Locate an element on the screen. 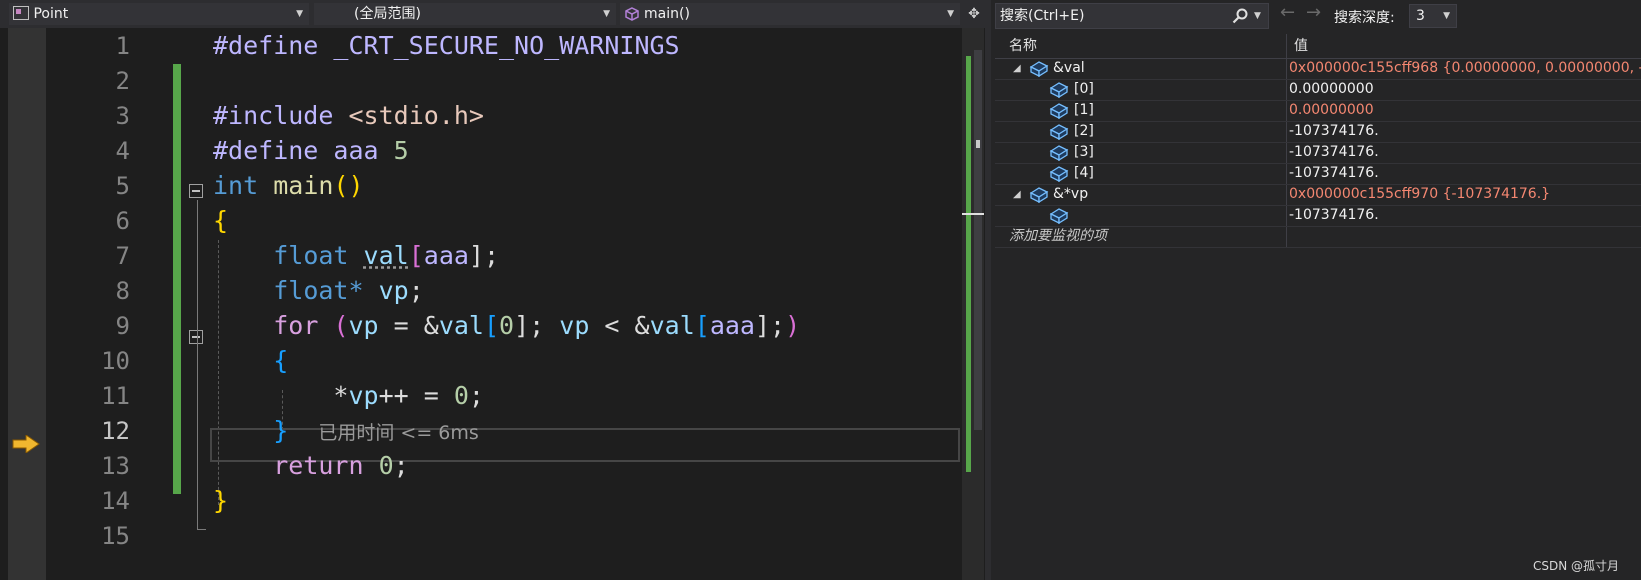 The height and width of the screenshot is (580, 1641). scrollbar-change-marker is located at coordinates (968, 264).